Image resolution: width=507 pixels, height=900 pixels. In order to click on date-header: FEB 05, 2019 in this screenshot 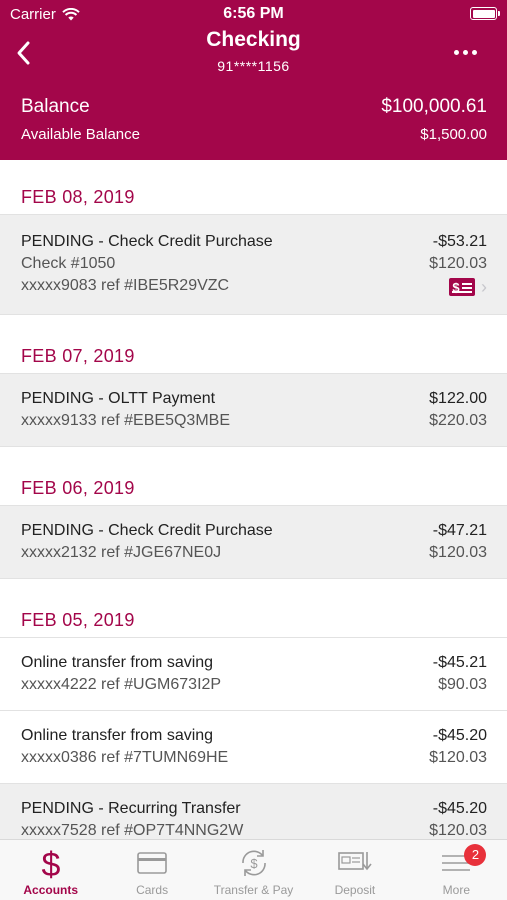, I will do `click(253, 620)`.